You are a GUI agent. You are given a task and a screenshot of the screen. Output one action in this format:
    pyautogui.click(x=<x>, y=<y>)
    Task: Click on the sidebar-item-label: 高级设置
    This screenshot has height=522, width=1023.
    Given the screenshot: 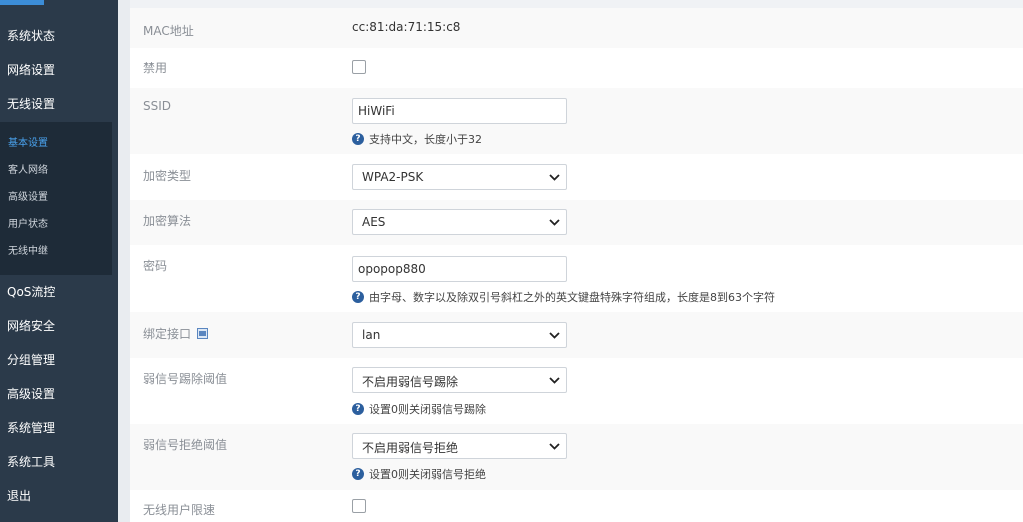 What is the action you would take?
    pyautogui.click(x=31, y=394)
    